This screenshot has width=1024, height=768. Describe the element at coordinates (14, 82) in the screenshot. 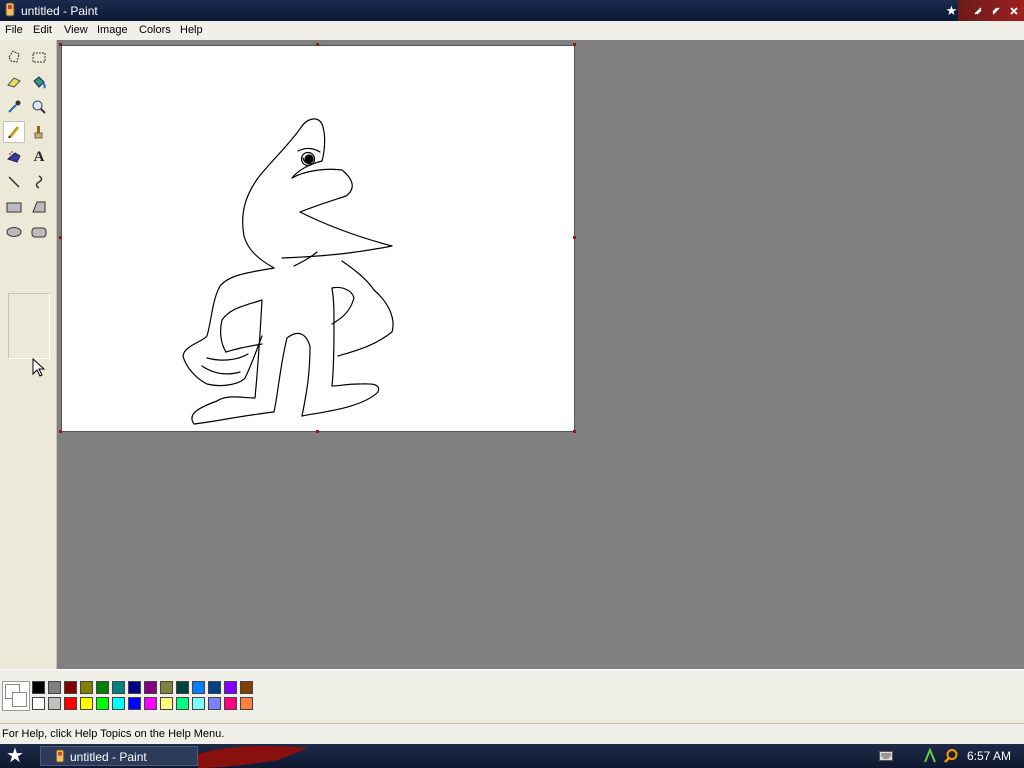

I see `eraser-icon` at that location.